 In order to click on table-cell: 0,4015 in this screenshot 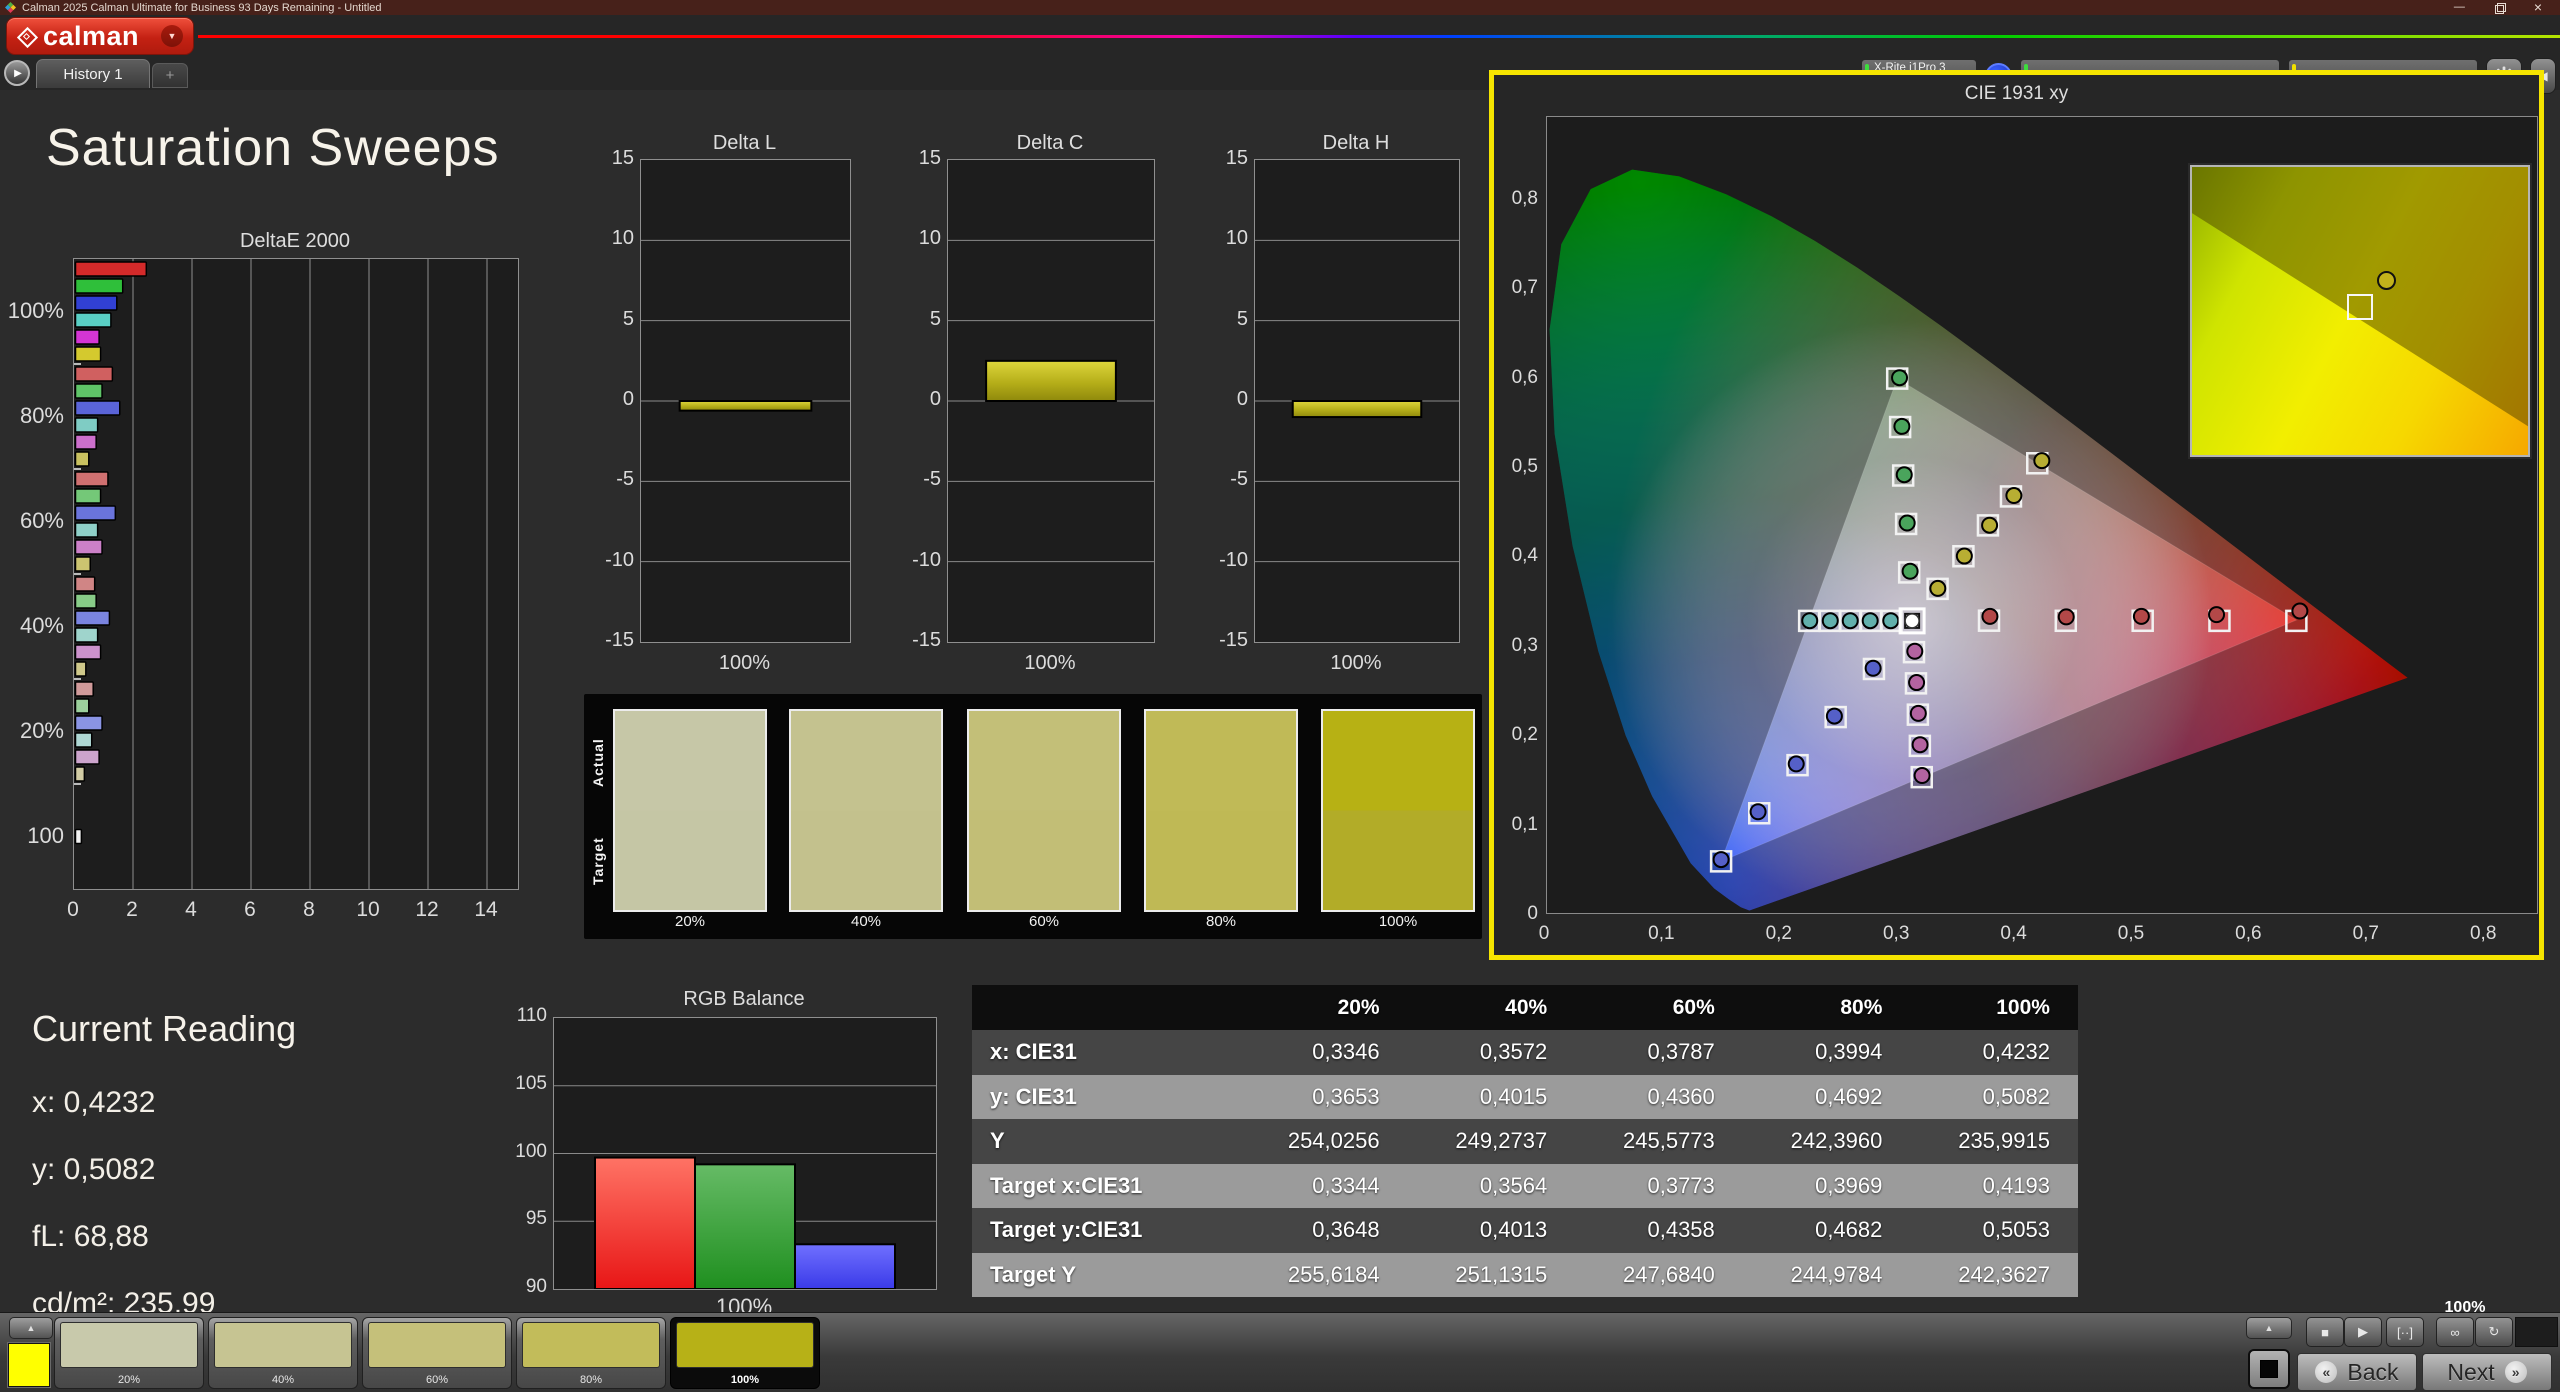, I will do `click(1513, 1096)`.